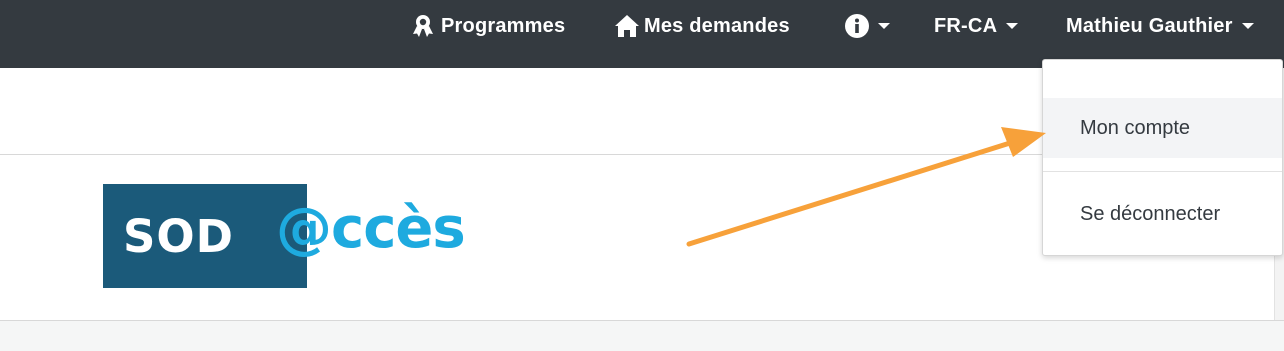  I want to click on user-menu-toggle: Mathieu Gauthier, so click(1160, 26).